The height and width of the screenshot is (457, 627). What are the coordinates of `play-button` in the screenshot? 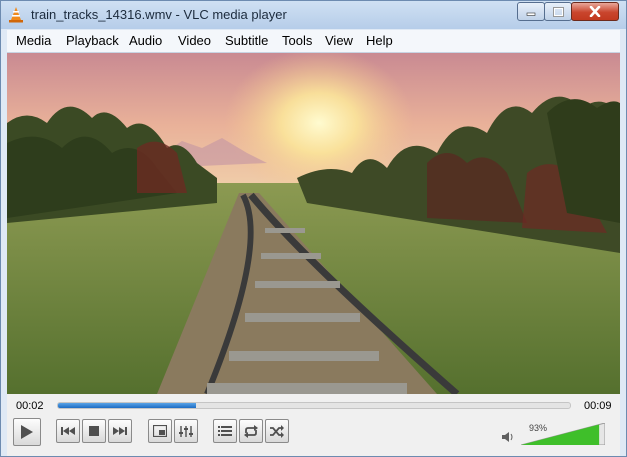 It's located at (27, 432).